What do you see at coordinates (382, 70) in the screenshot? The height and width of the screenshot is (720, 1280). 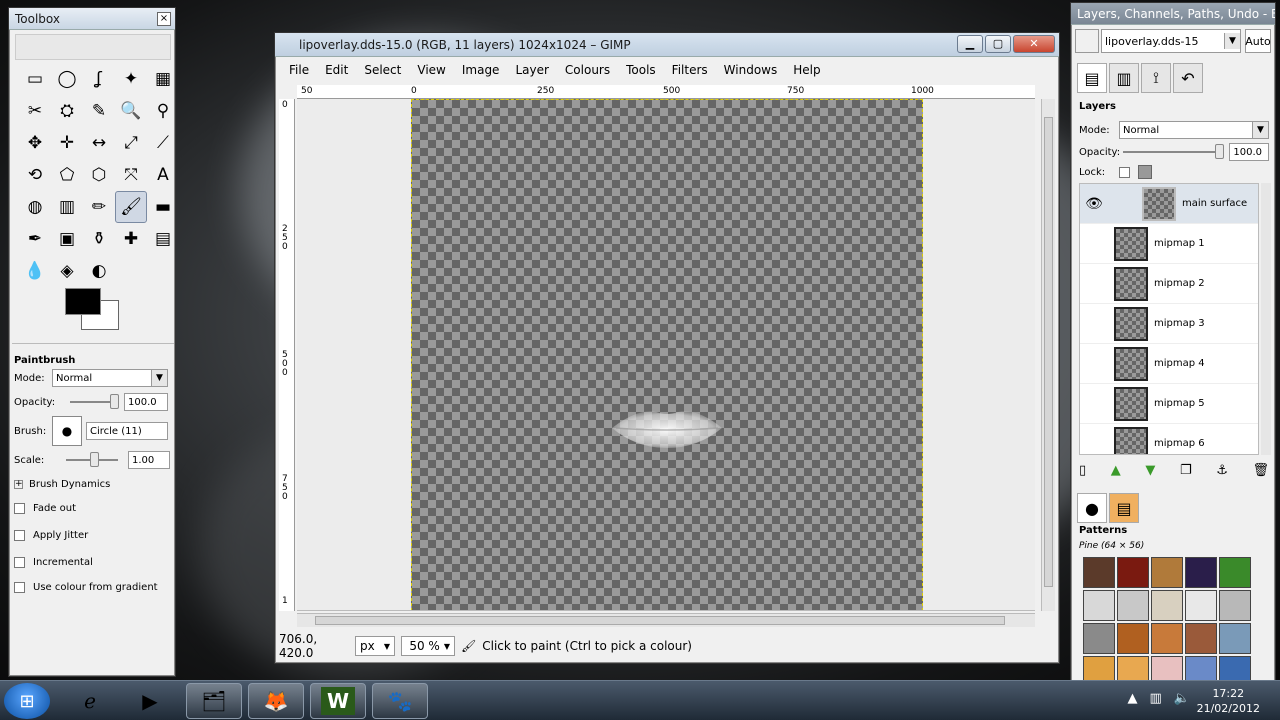 I see `menu-select: Select` at bounding box center [382, 70].